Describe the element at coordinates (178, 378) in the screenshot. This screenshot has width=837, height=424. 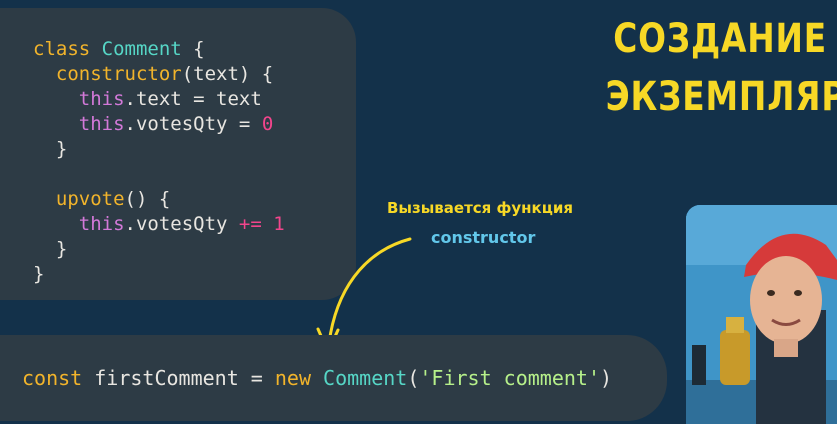
I see `variable-name: firstComment =` at that location.